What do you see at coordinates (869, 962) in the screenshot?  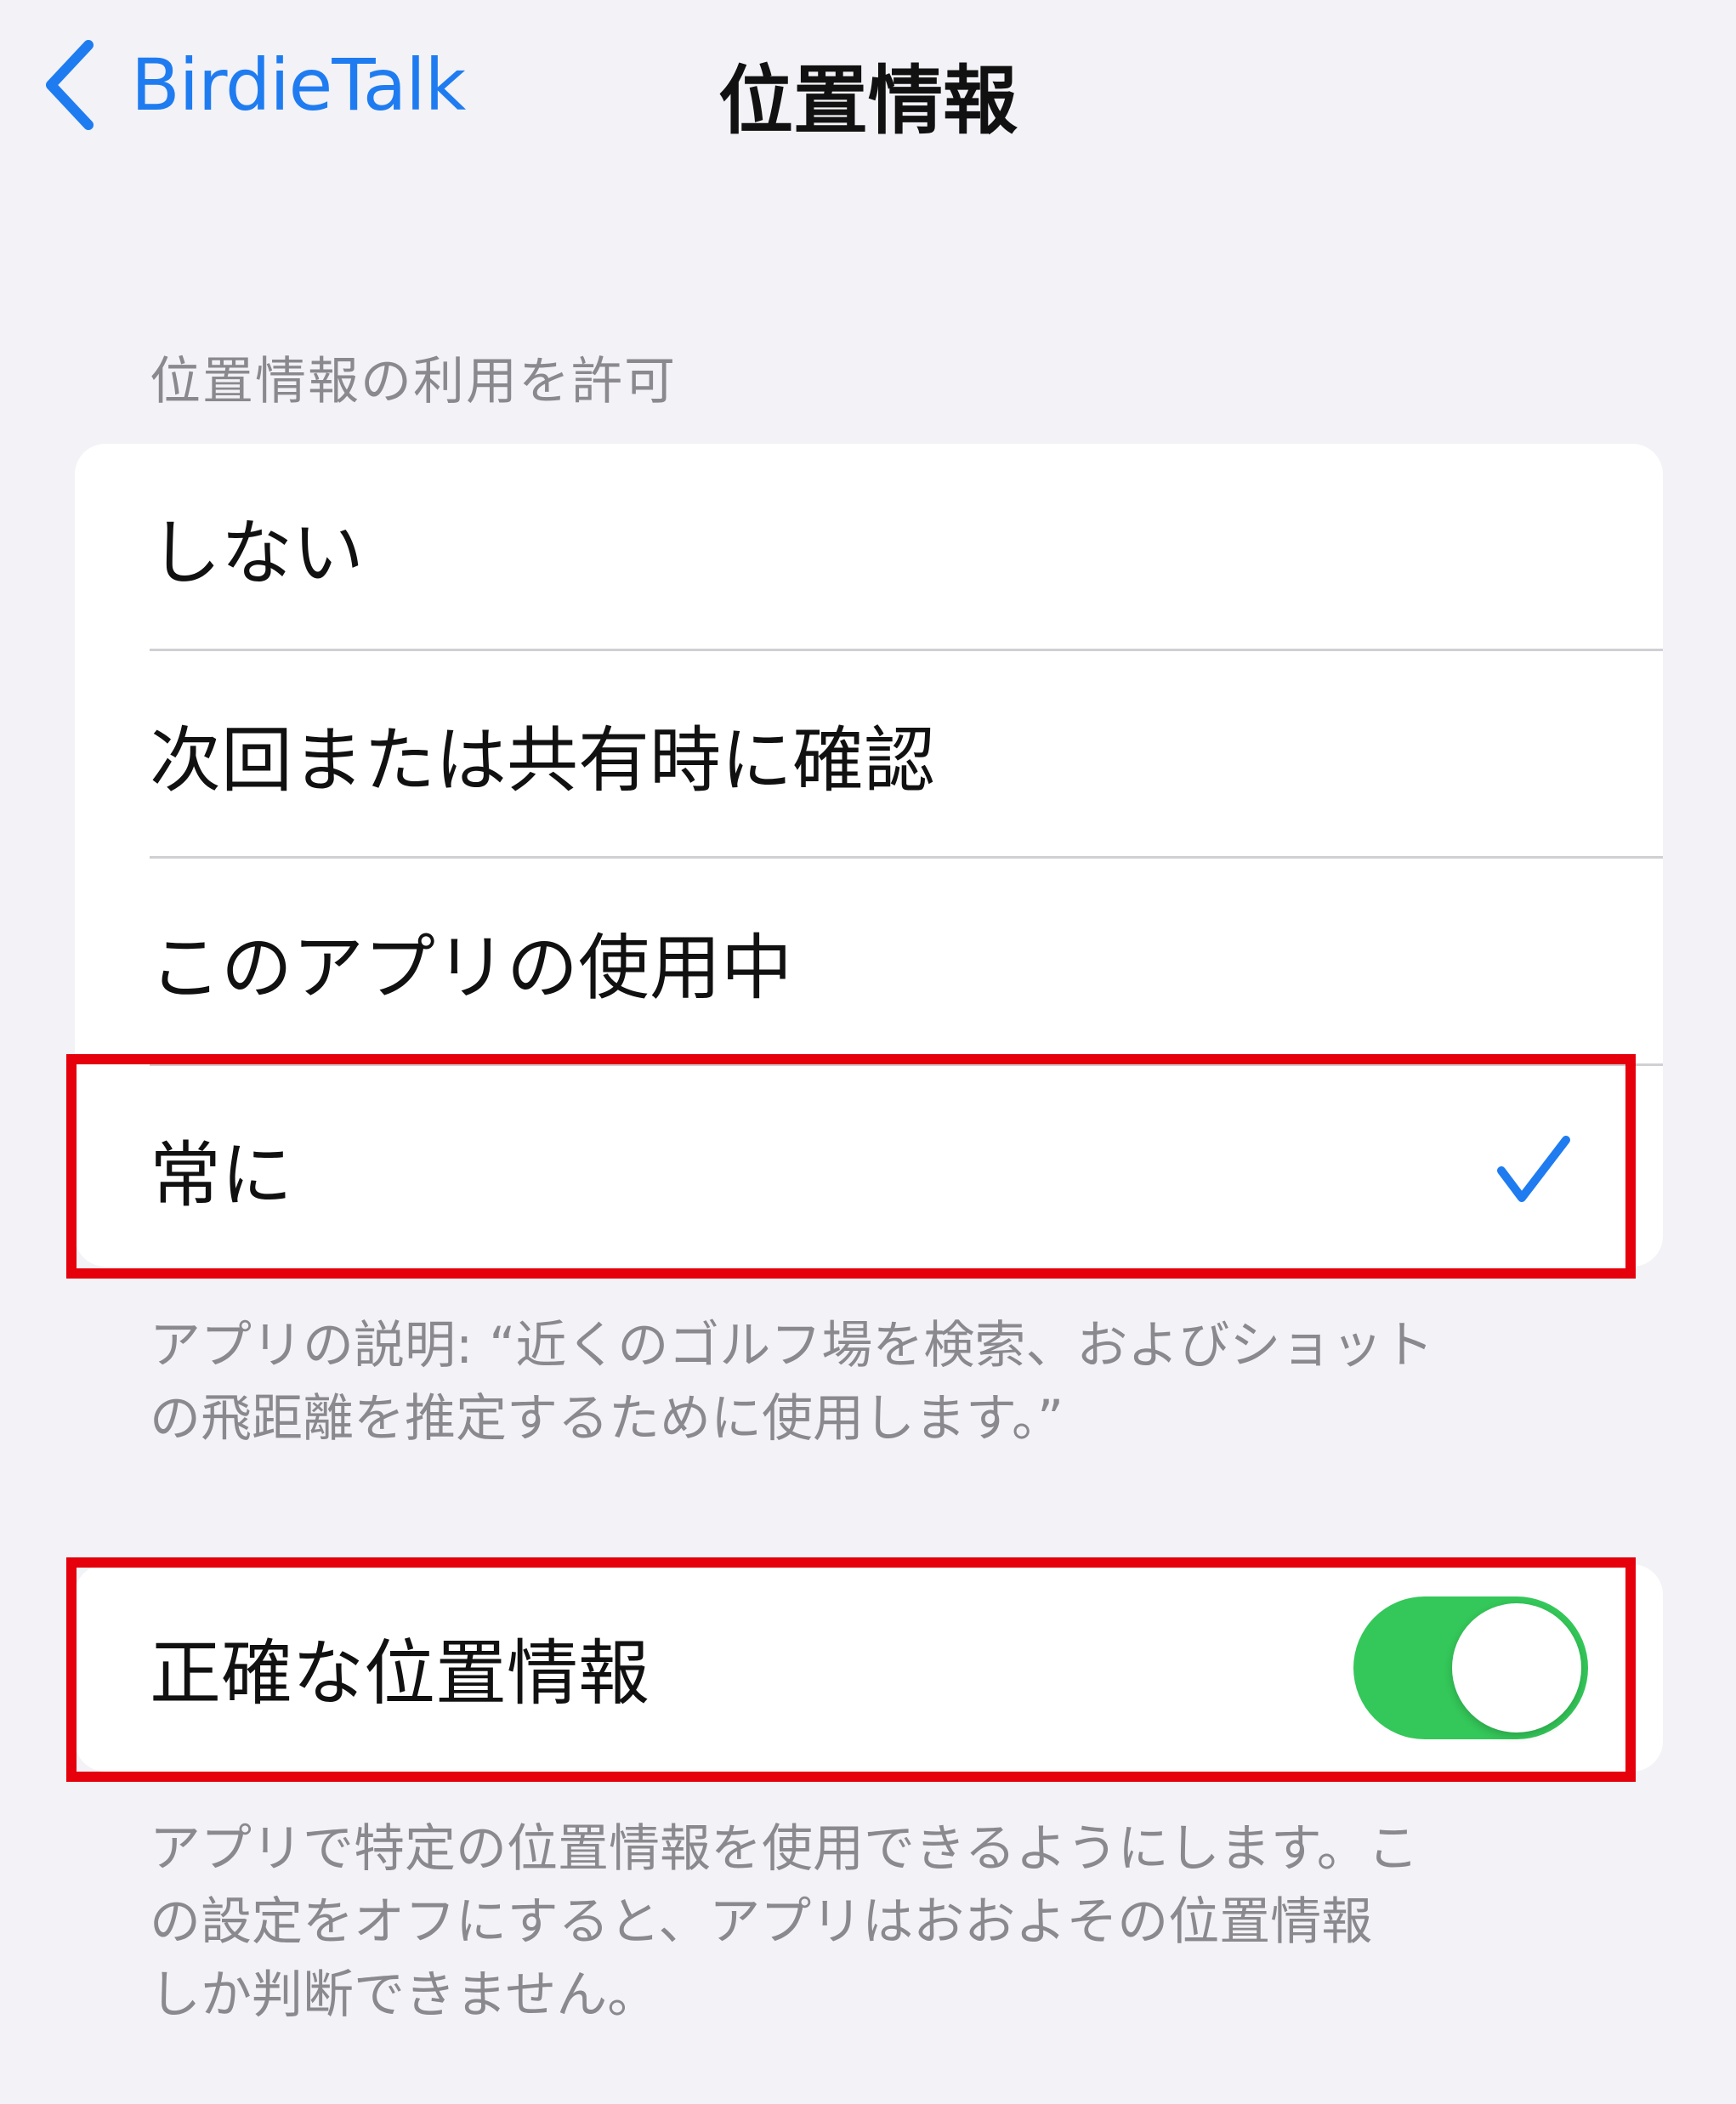 I see `option-row-while-using: このアプリの使用中` at bounding box center [869, 962].